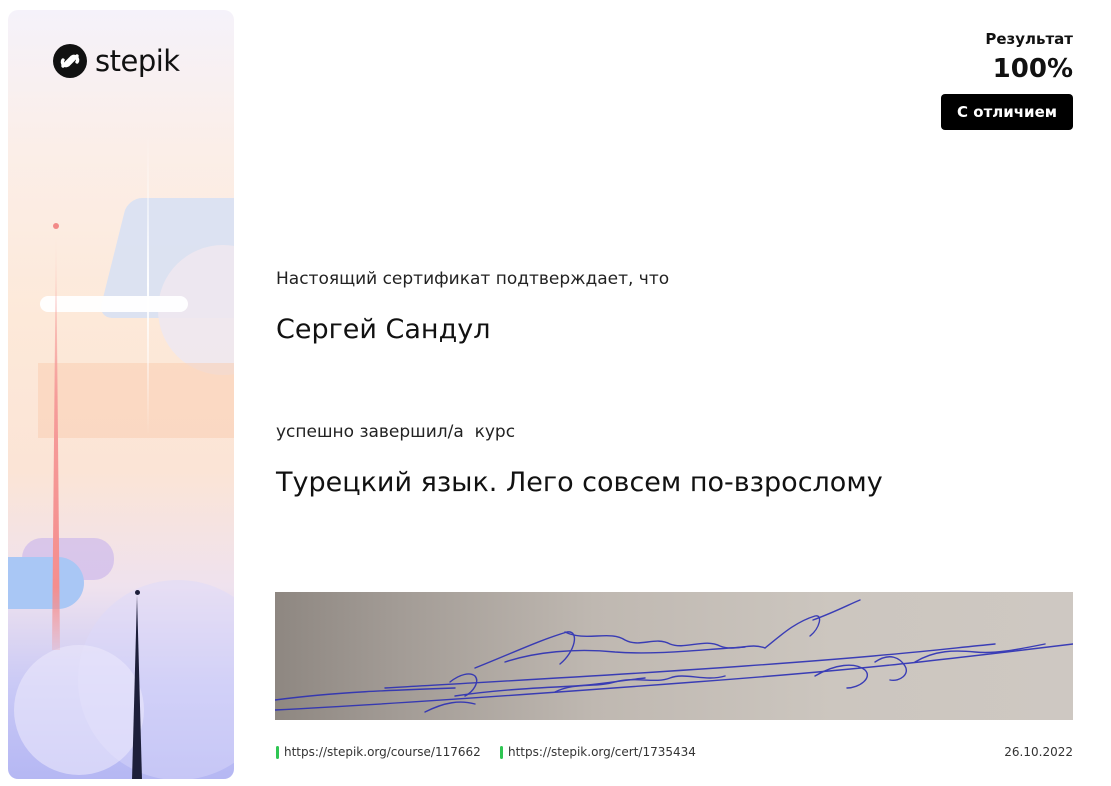 The height and width of the screenshot is (786, 1111). Describe the element at coordinates (137, 61) in the screenshot. I see `brand-name: stepik` at that location.